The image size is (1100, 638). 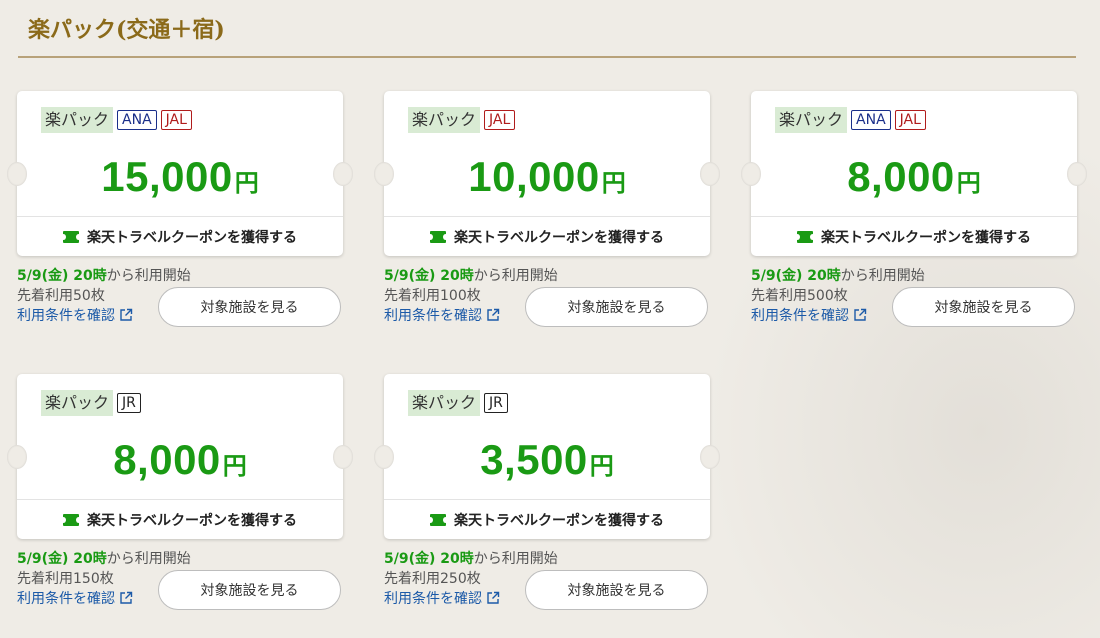 What do you see at coordinates (61, 296) in the screenshot?
I see `usage-limit: 先着利用50枚` at bounding box center [61, 296].